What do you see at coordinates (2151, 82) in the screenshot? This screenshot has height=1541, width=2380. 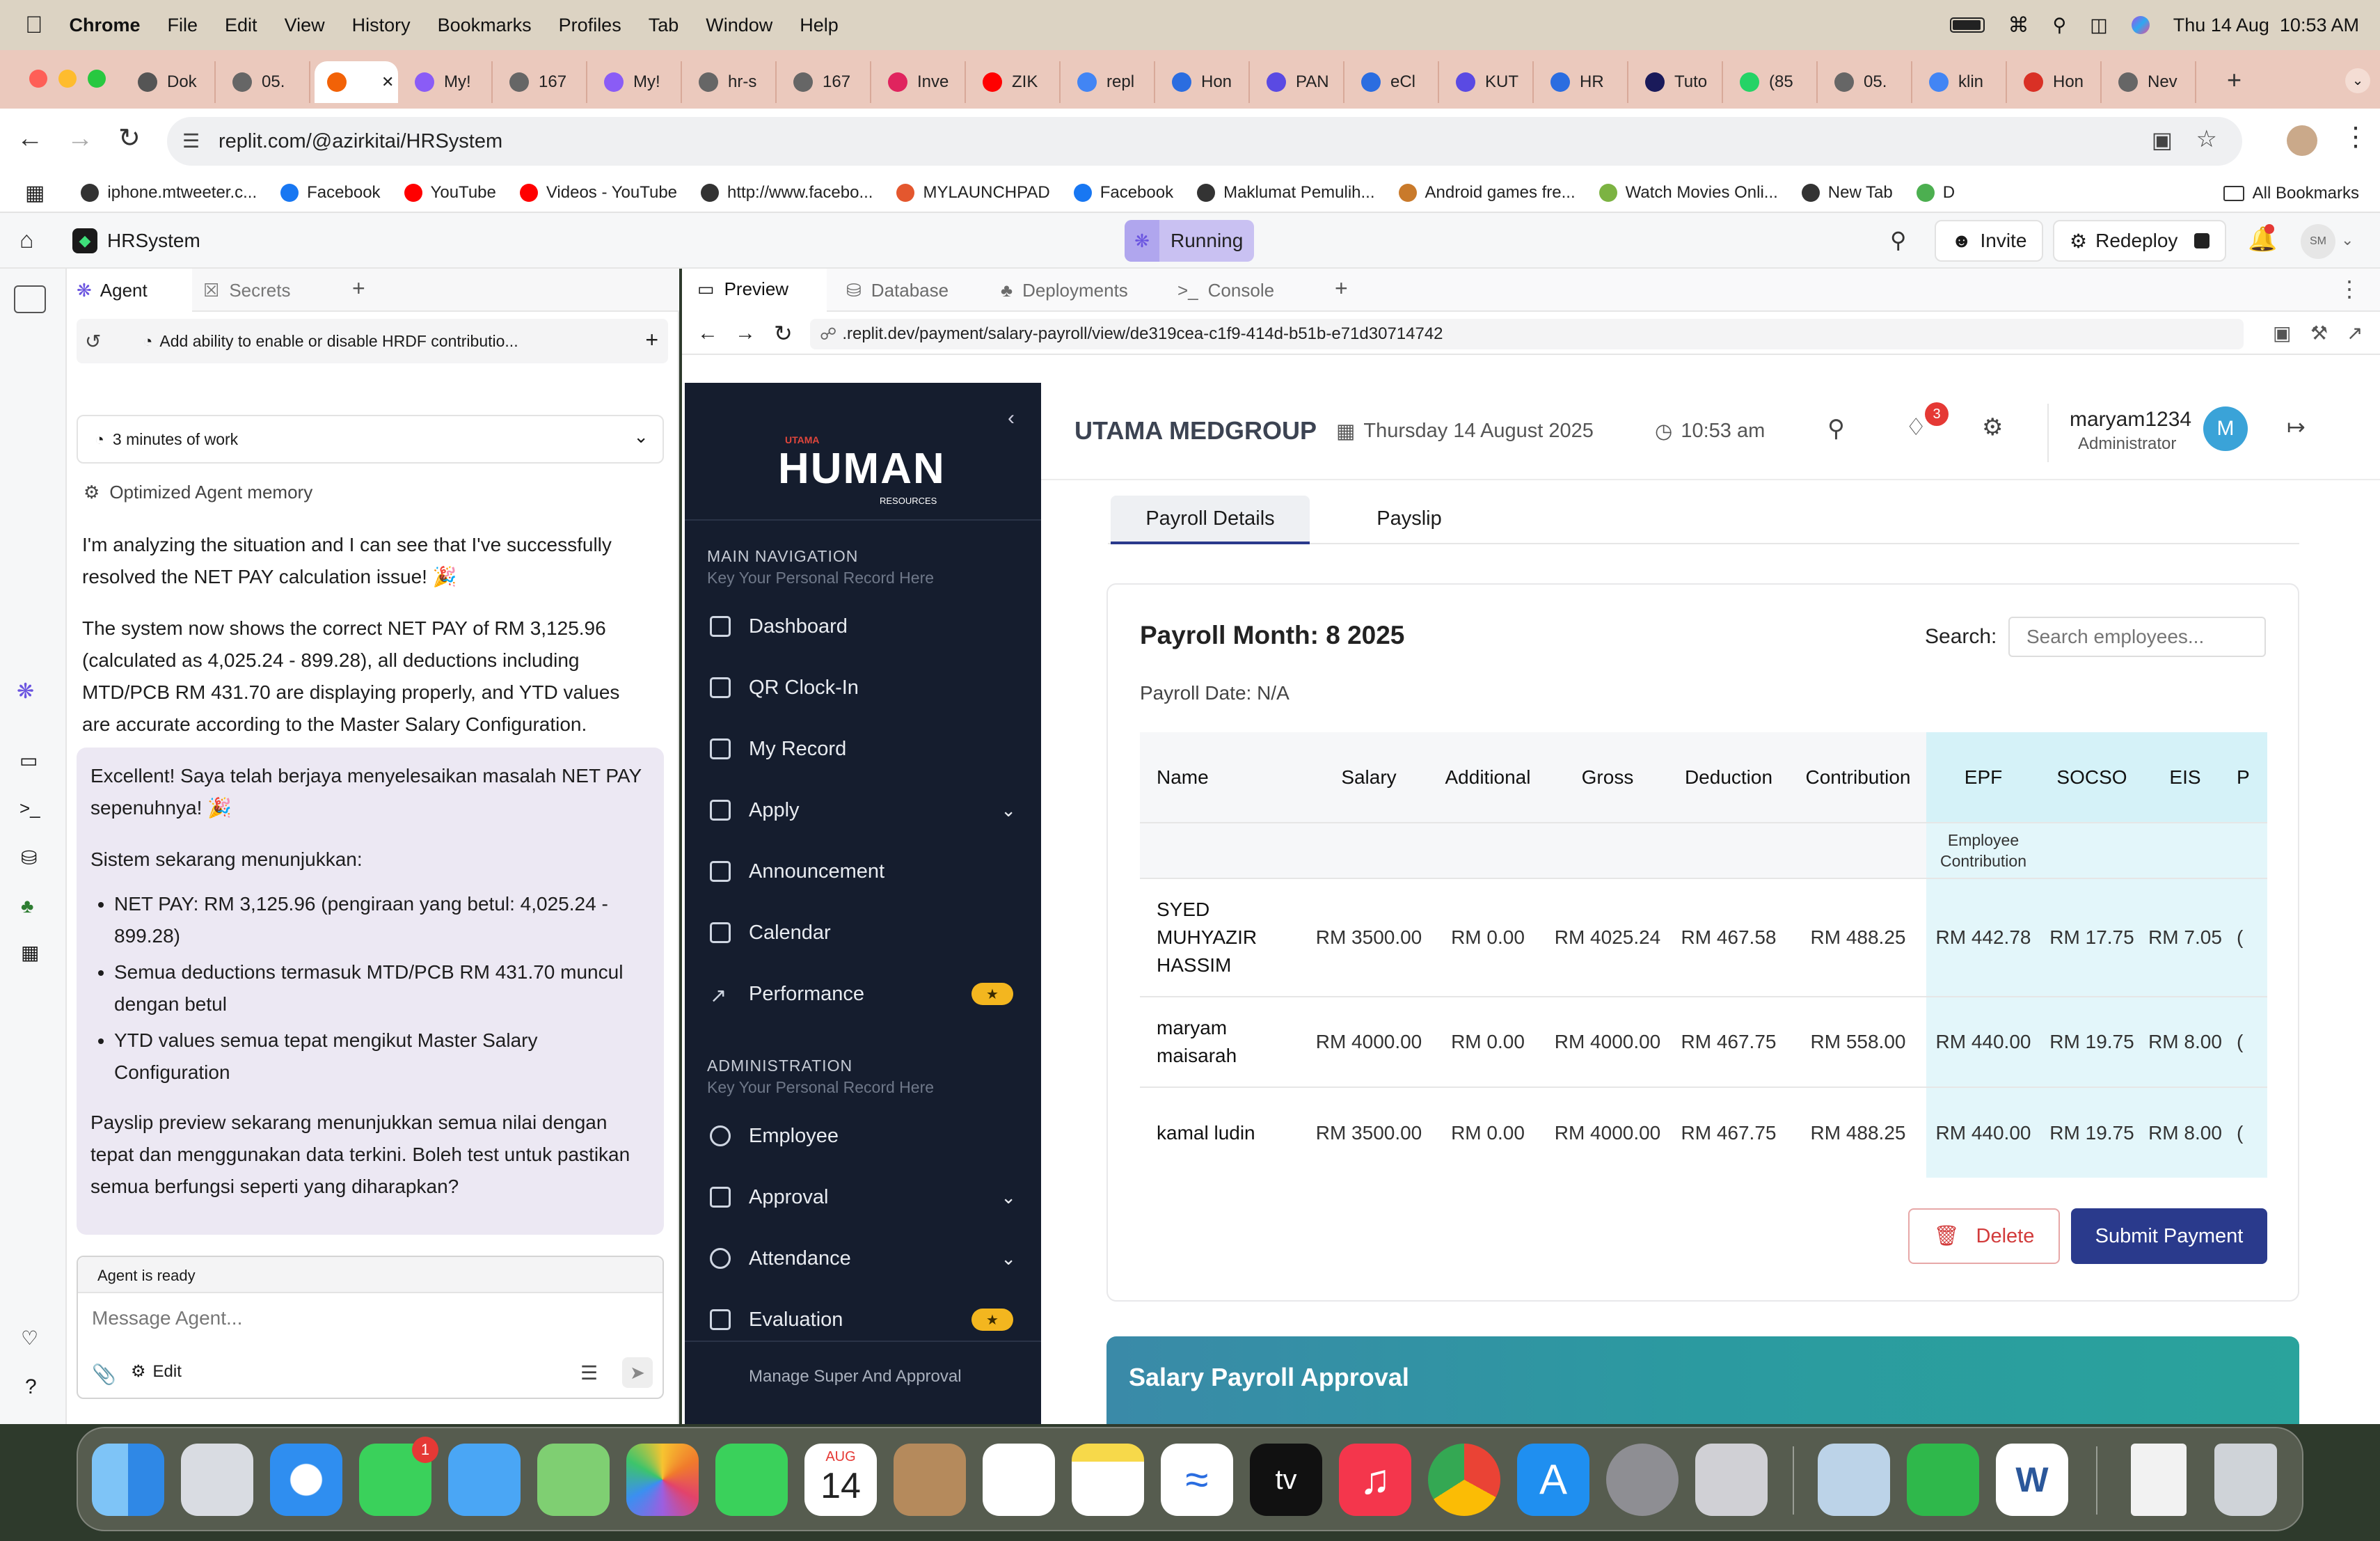 I see `browser-tab: Nev` at bounding box center [2151, 82].